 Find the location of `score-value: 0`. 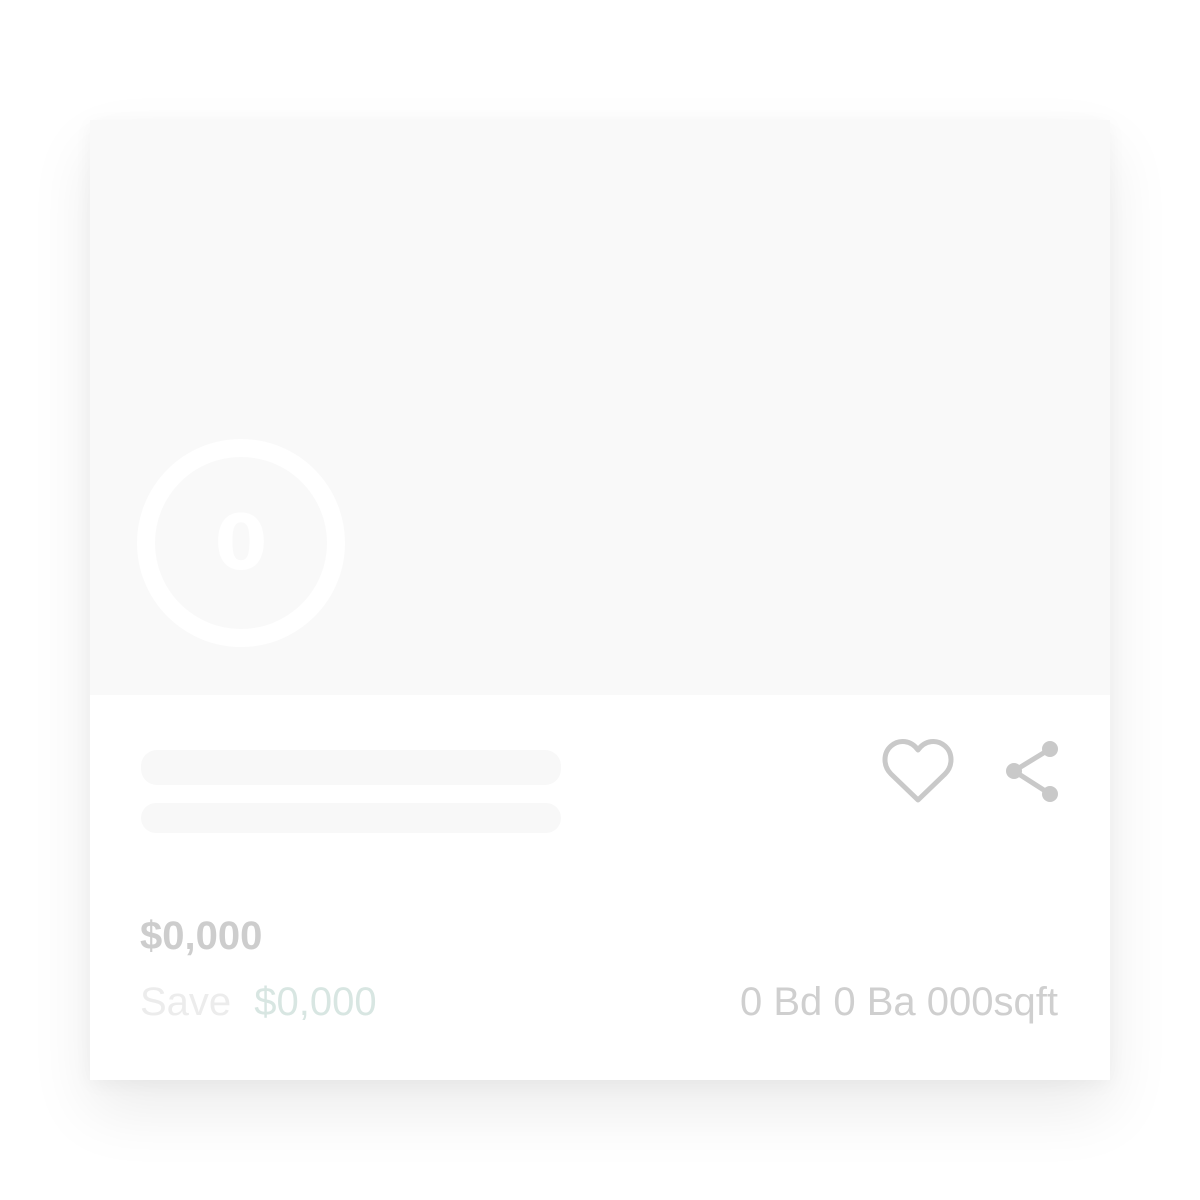

score-value: 0 is located at coordinates (241, 542).